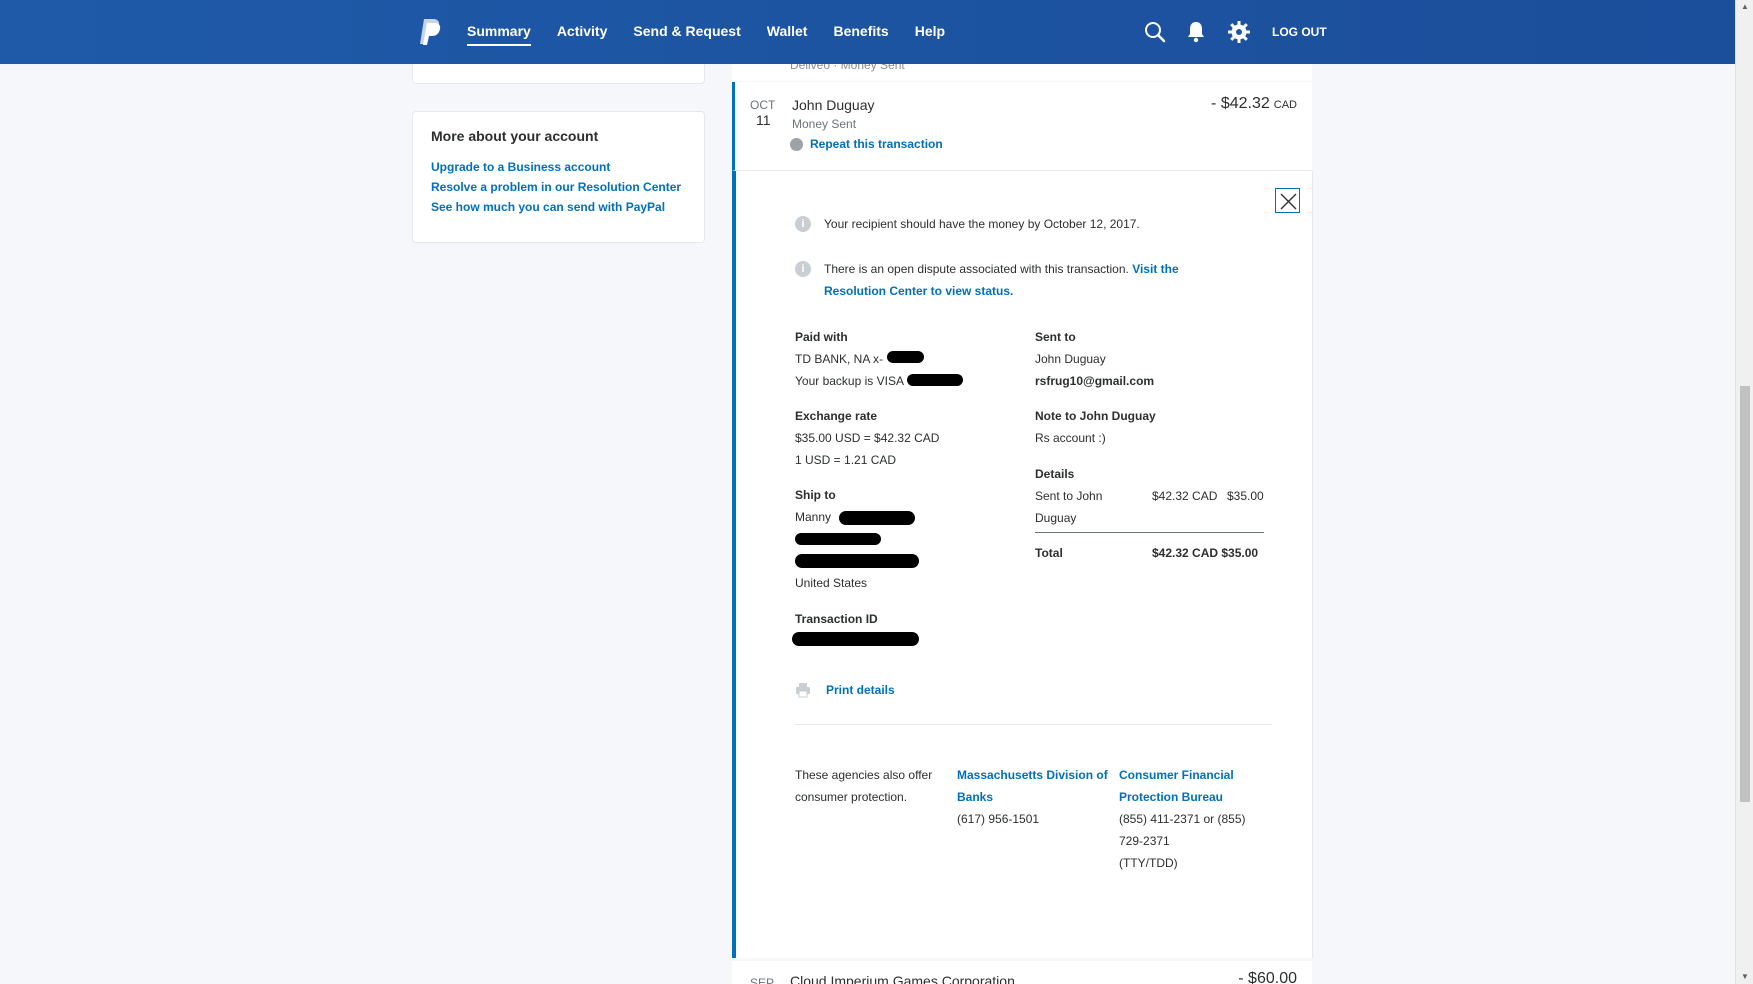 The width and height of the screenshot is (1753, 984). Describe the element at coordinates (1239, 32) in the screenshot. I see `gear-icon` at that location.